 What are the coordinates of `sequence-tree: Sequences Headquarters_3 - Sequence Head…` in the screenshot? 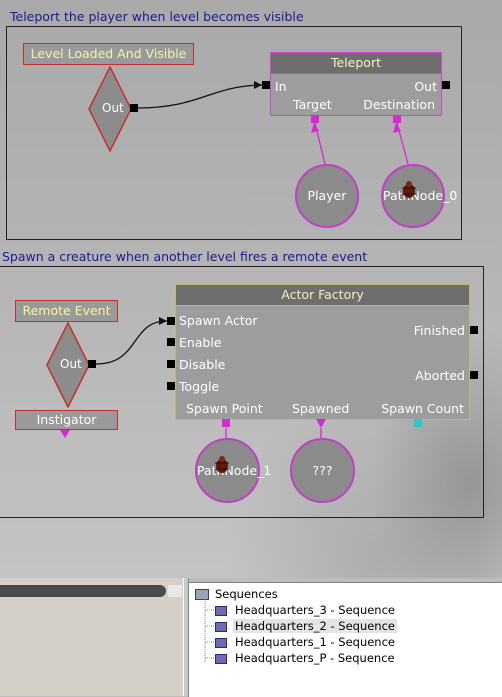 It's located at (345, 639).